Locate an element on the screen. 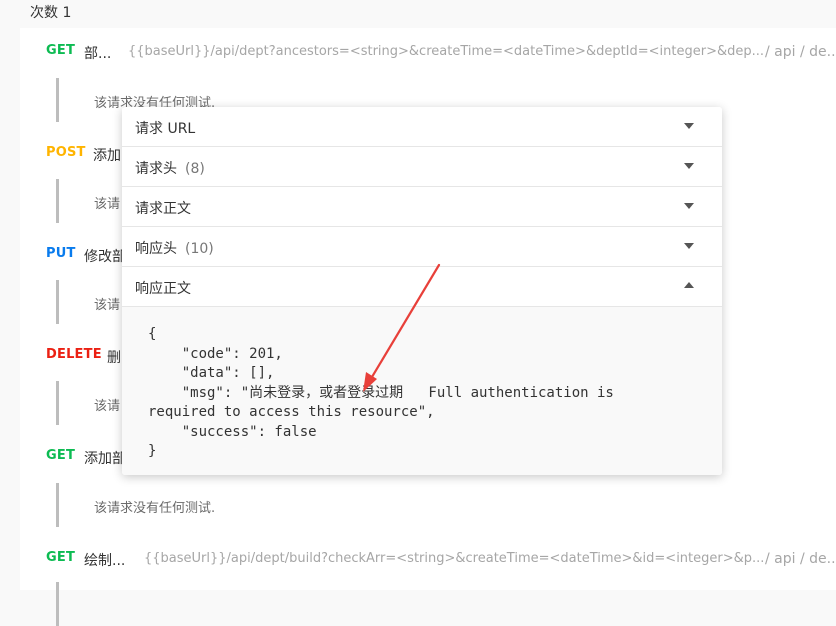 The image size is (836, 626). request-name: 删 is located at coordinates (114, 357).